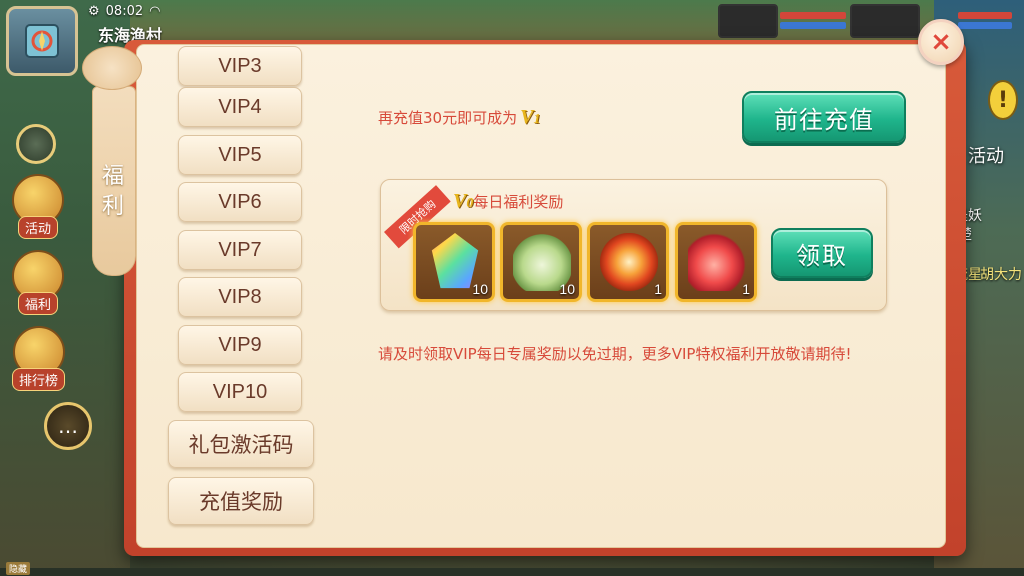  Describe the element at coordinates (241, 444) in the screenshot. I see `menu-item-gift-code: 礼包激活码` at that location.